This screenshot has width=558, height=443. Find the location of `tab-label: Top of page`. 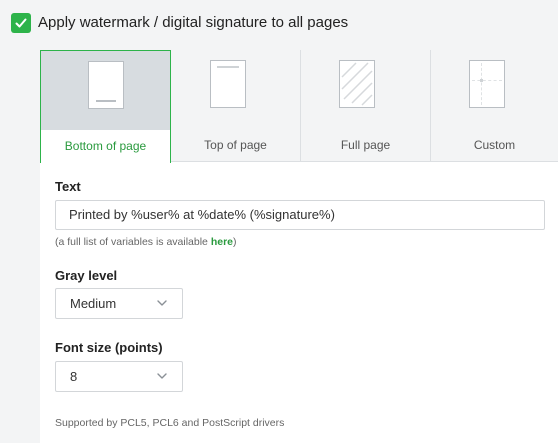

tab-label: Top of page is located at coordinates (235, 145).